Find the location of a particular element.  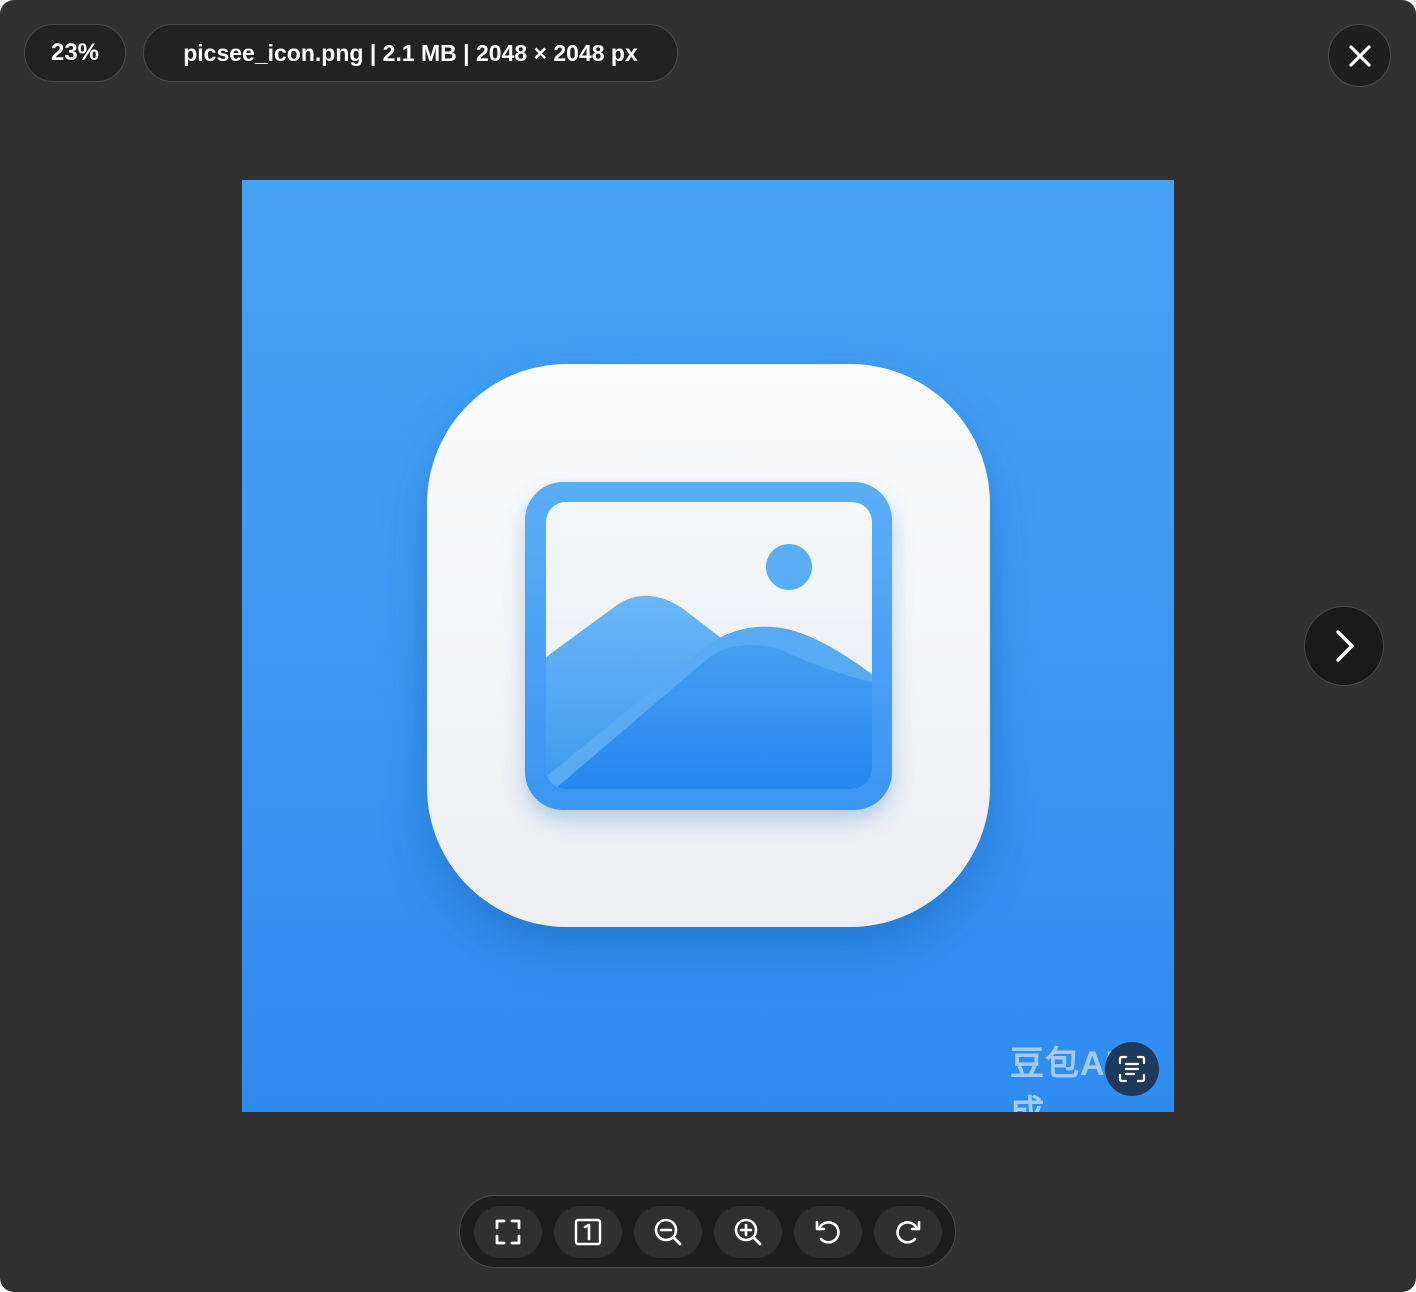

zoom-level-label: 23% is located at coordinates (75, 52).